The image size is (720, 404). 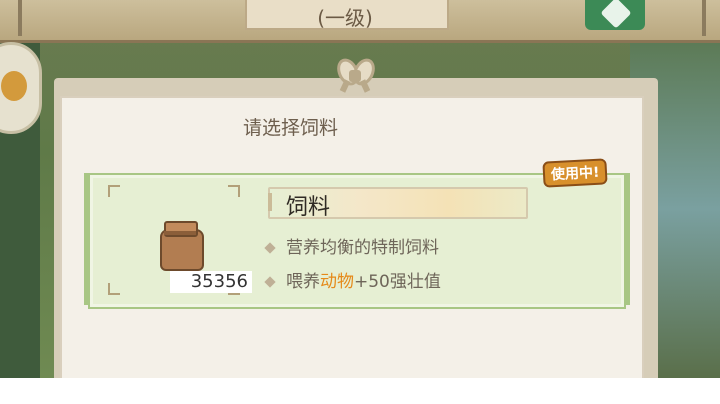 What do you see at coordinates (575, 173) in the screenshot?
I see `in-use-badge: 使用中!` at bounding box center [575, 173].